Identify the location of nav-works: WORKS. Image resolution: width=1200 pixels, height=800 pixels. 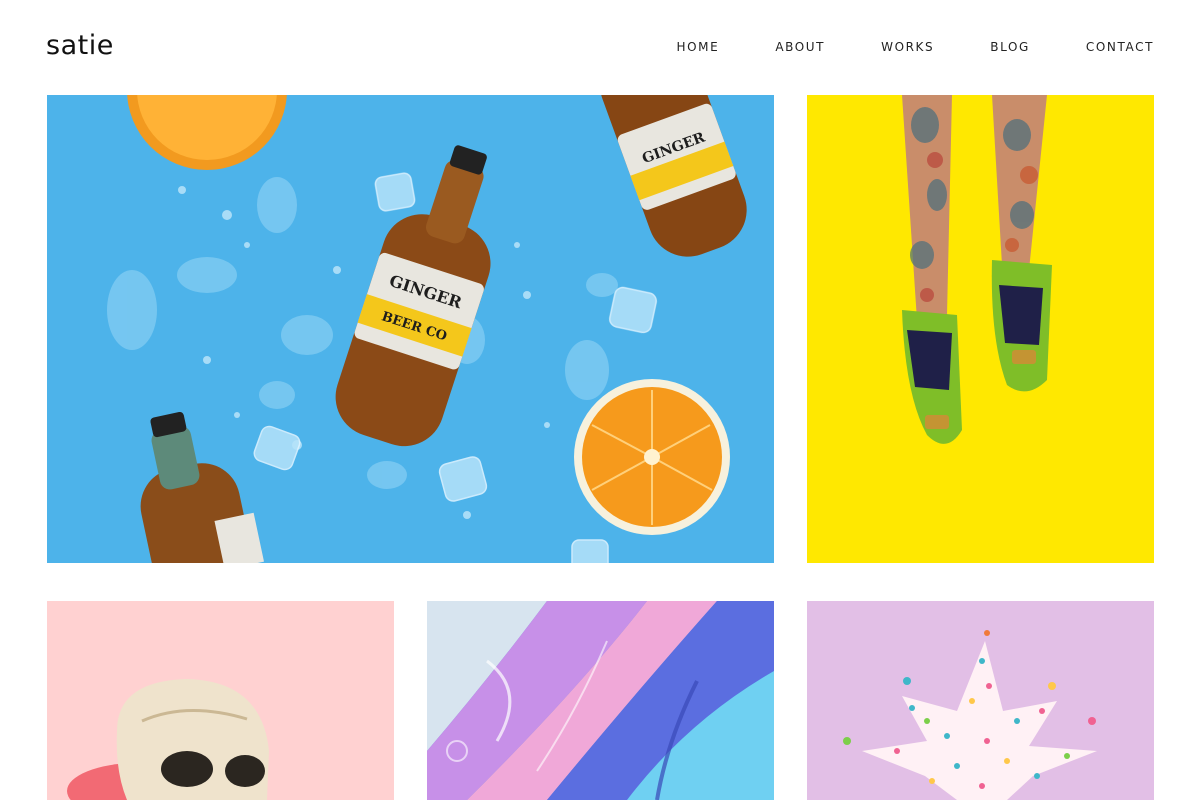
(907, 47).